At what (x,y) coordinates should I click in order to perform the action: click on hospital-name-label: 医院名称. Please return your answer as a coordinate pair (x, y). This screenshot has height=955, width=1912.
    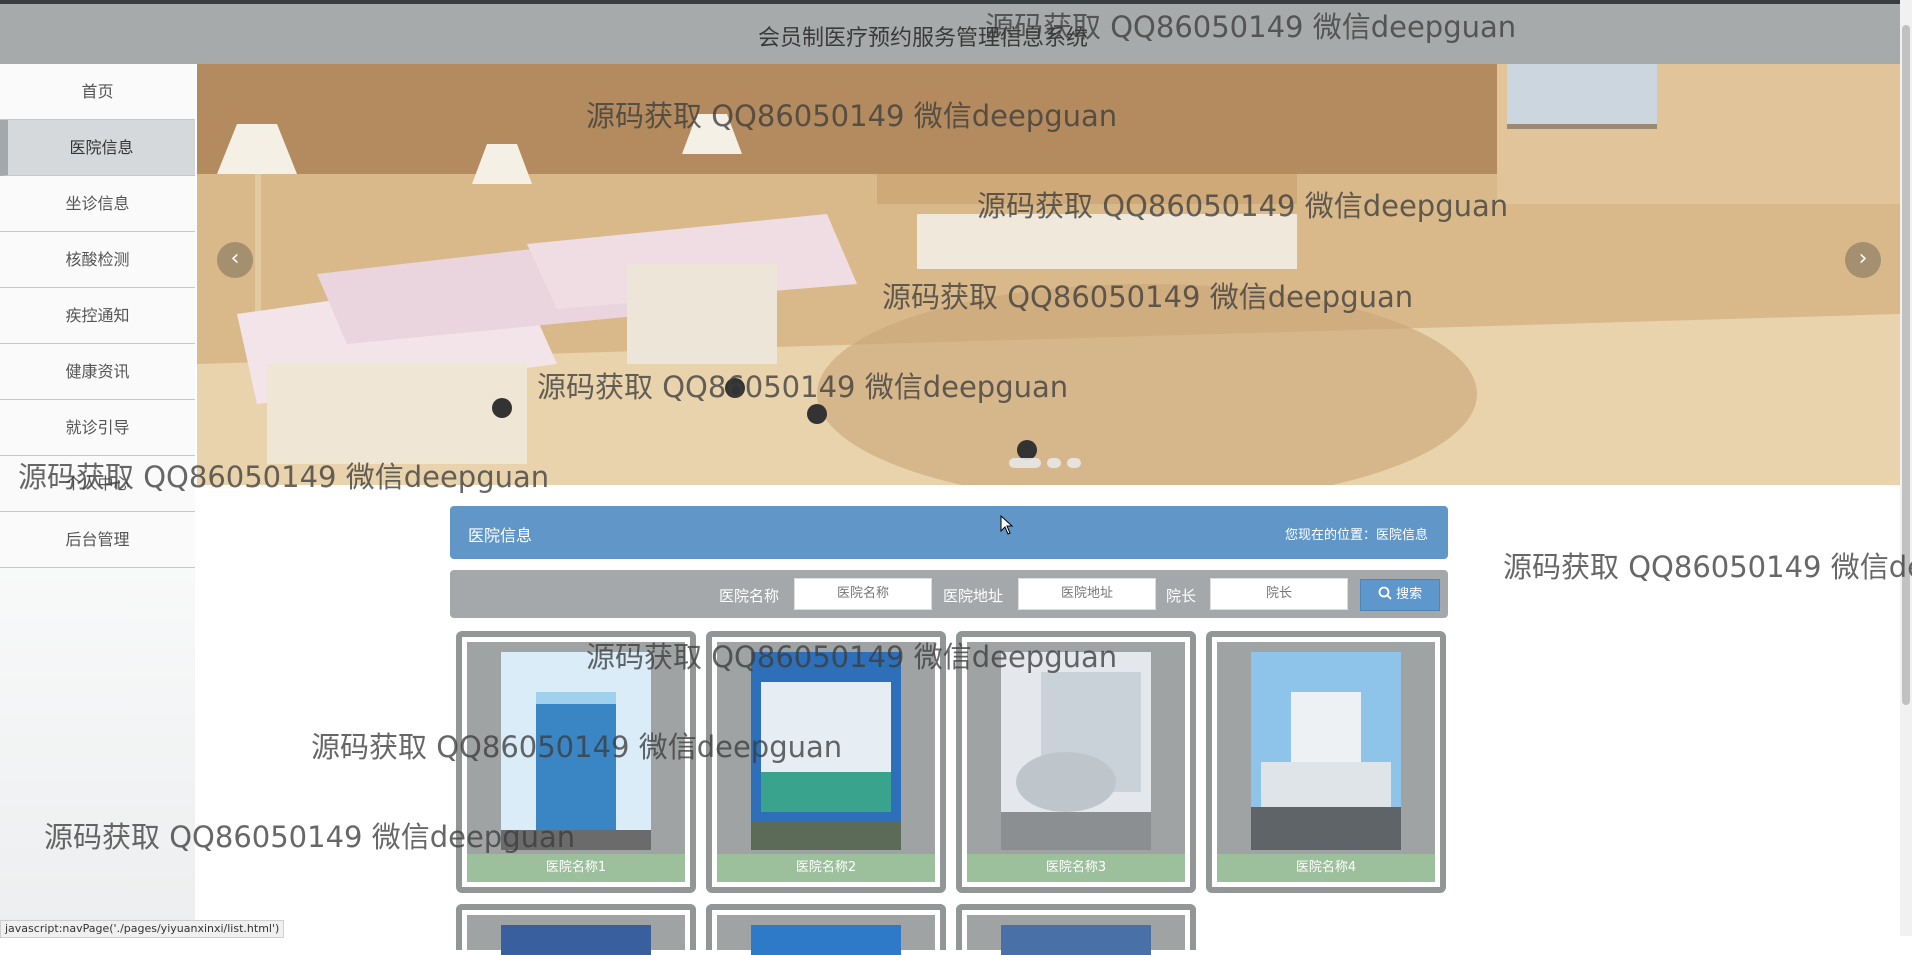
    Looking at the image, I should click on (749, 596).